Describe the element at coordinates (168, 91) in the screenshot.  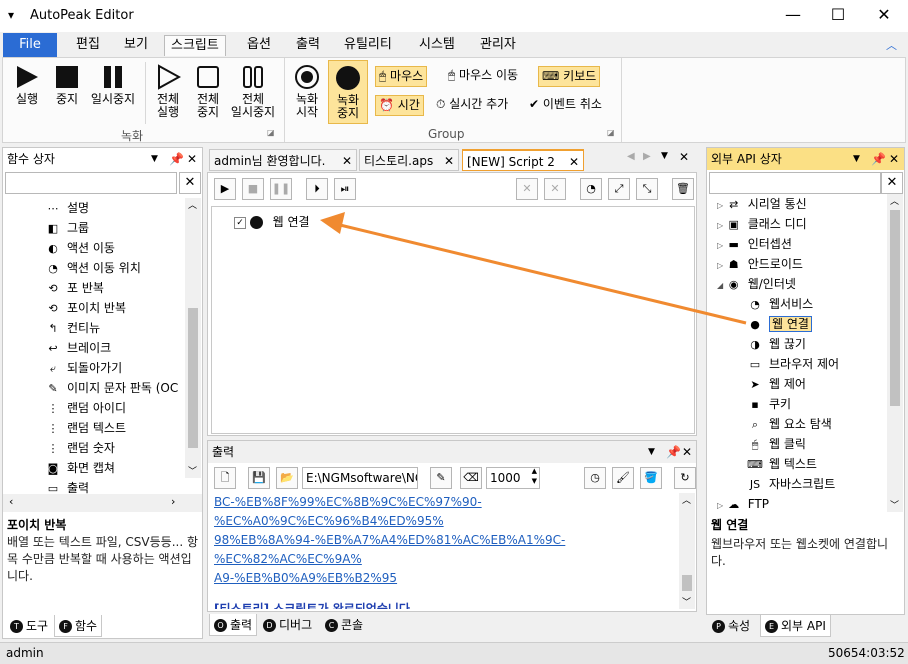
I see `run-all-button: 전체 실행` at that location.